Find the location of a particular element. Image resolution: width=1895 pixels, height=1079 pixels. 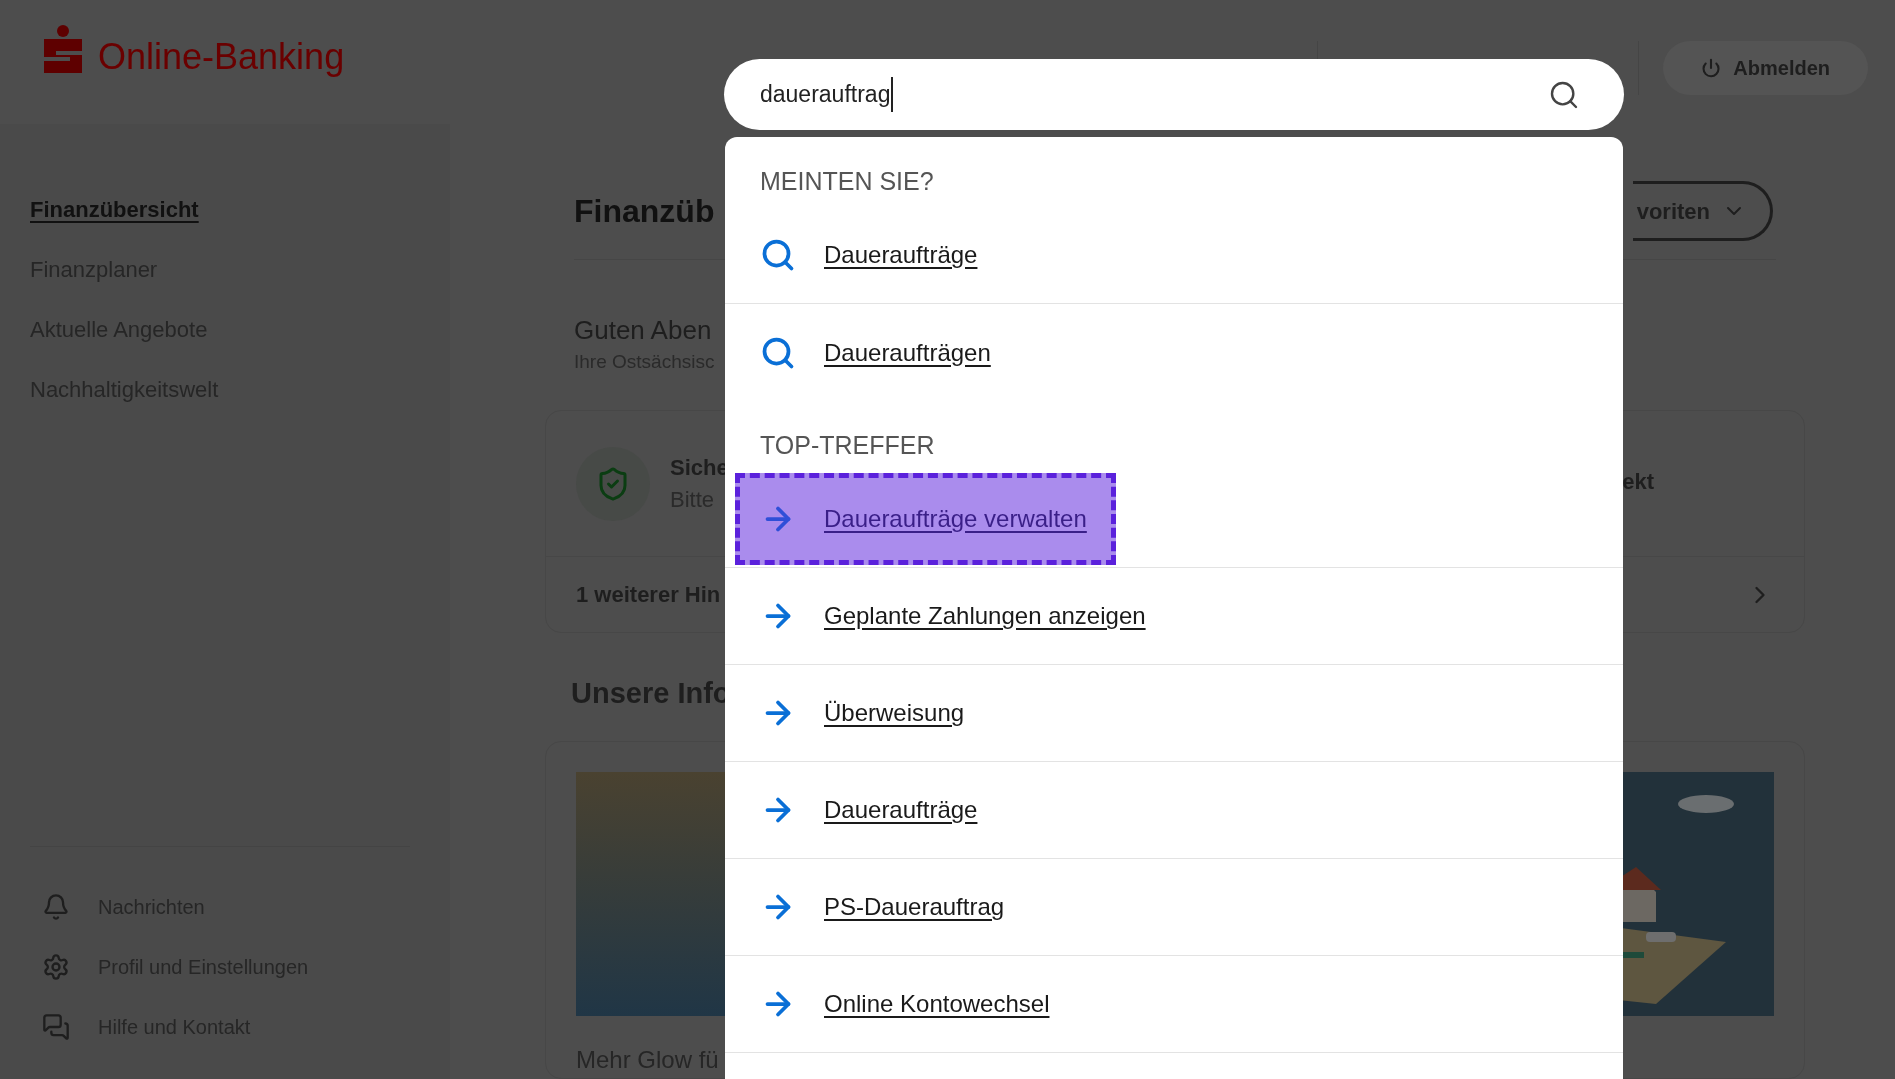

result-link: Daueraufträge is located at coordinates (871, 810).